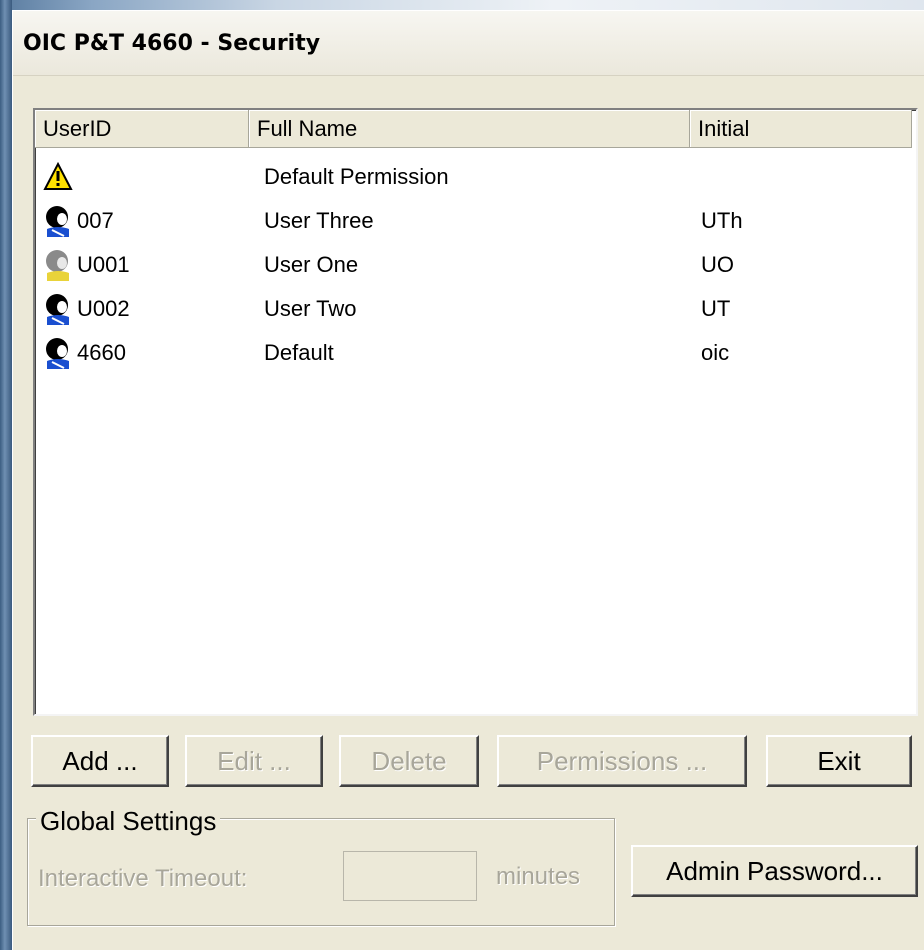 The image size is (924, 950). What do you see at coordinates (103, 264) in the screenshot?
I see `row-userid: U001` at bounding box center [103, 264].